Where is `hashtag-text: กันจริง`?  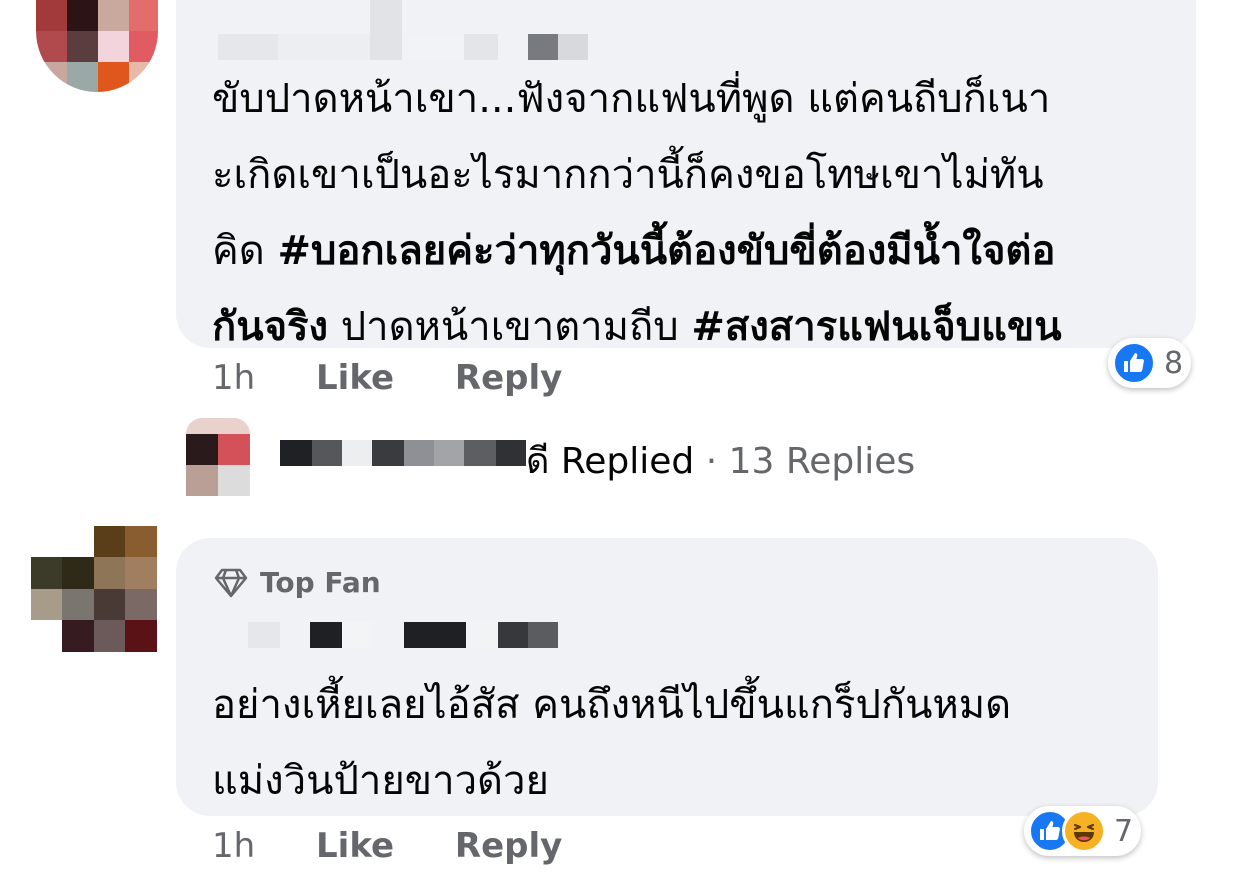 hashtag-text: กันจริง is located at coordinates (270, 327).